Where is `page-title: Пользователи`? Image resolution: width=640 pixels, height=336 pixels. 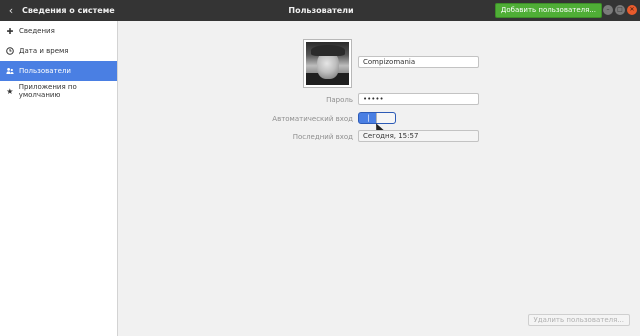
page-title: Пользователи is located at coordinates (321, 10).